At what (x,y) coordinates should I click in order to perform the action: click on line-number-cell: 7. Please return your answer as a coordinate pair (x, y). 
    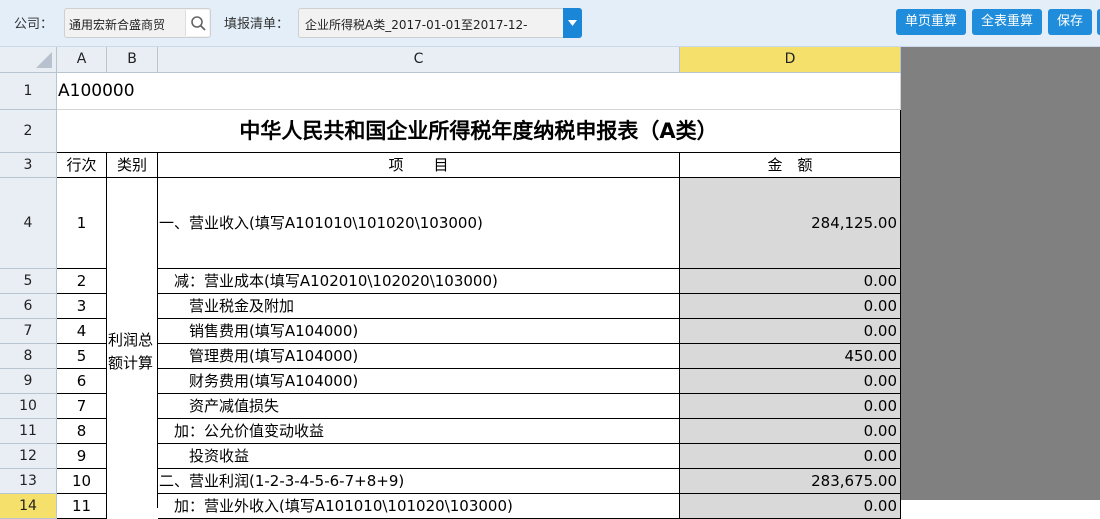
    Looking at the image, I should click on (82, 406).